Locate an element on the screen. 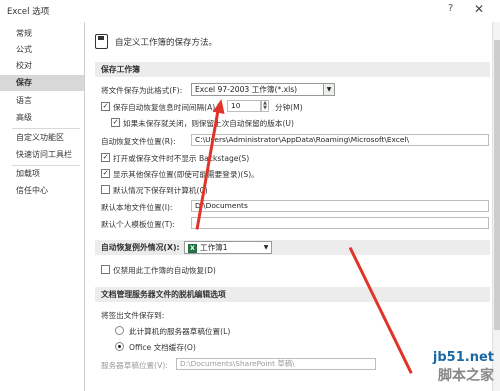  default-local-input: D:\Documents is located at coordinates (340, 206).